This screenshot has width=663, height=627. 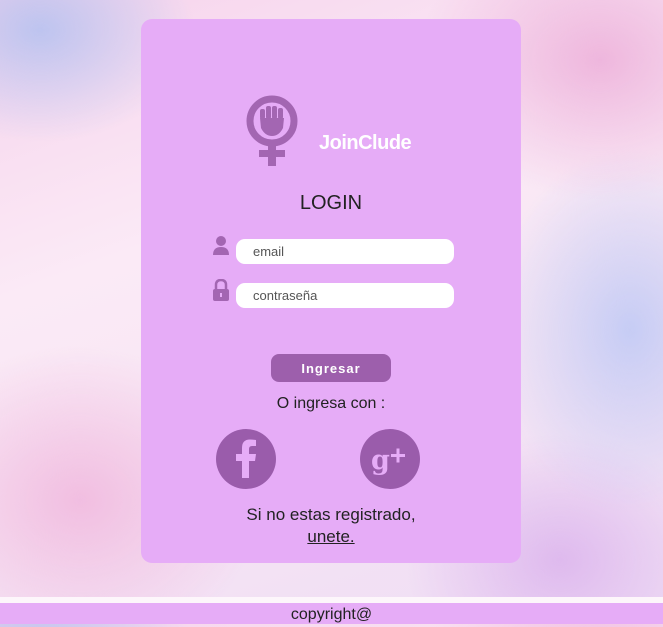 I want to click on google-plus-icon: g, so click(x=388, y=460).